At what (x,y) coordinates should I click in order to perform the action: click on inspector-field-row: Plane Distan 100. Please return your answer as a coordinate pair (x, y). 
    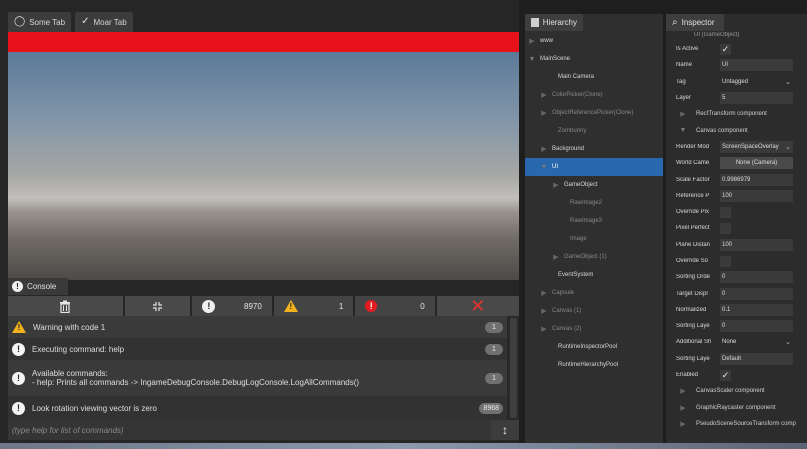
    Looking at the image, I should click on (736, 245).